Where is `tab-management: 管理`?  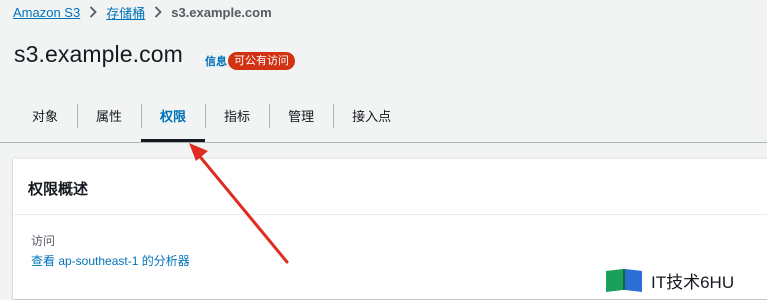
tab-management: 管理 is located at coordinates (301, 115).